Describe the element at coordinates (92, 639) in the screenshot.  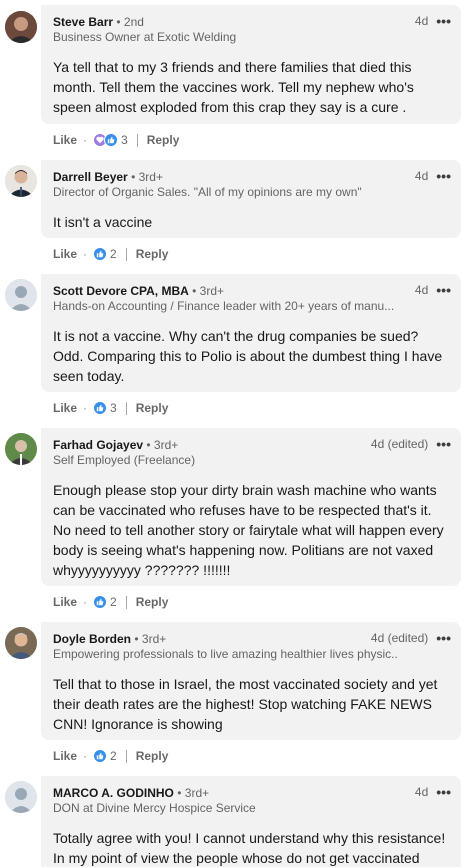
I see `commenter-name: Doyle Borden` at that location.